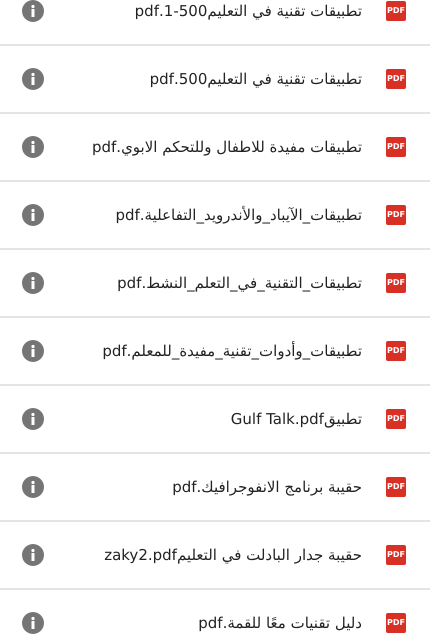 The image size is (430, 640). I want to click on file-name: تطبيقات مفيدة للاطفال وللتحكم الابوي.pdf, so click(227, 147).